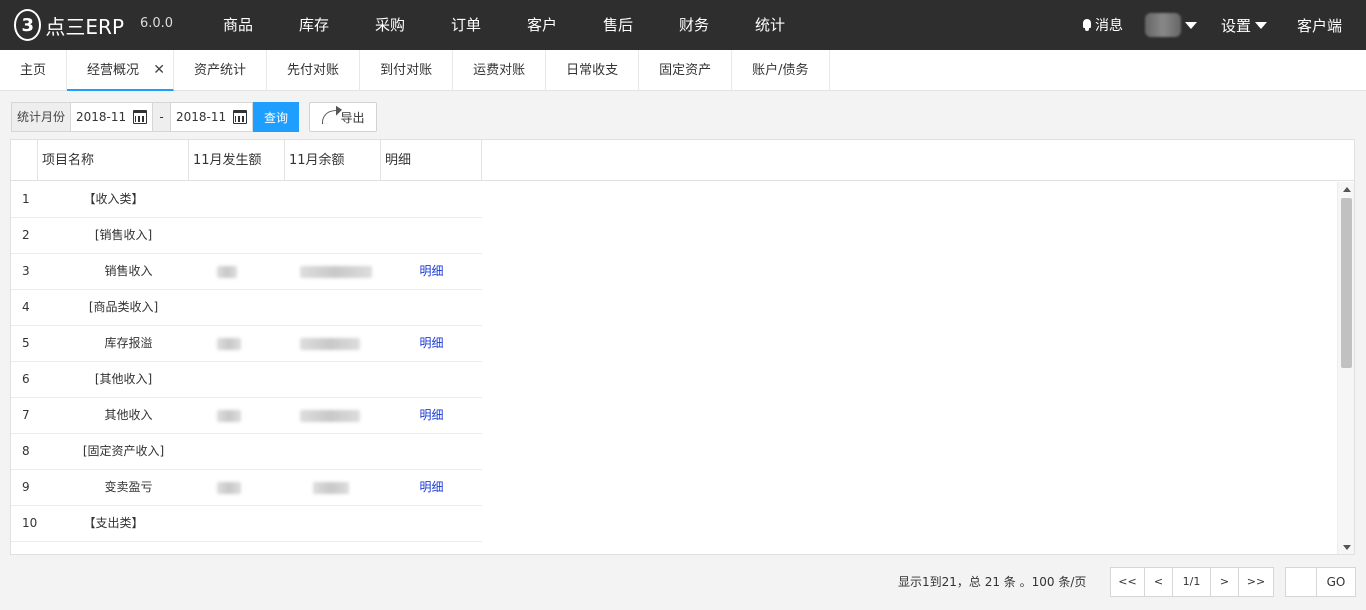 Image resolution: width=1366 pixels, height=610 pixels. I want to click on share-icon, so click(328, 117).